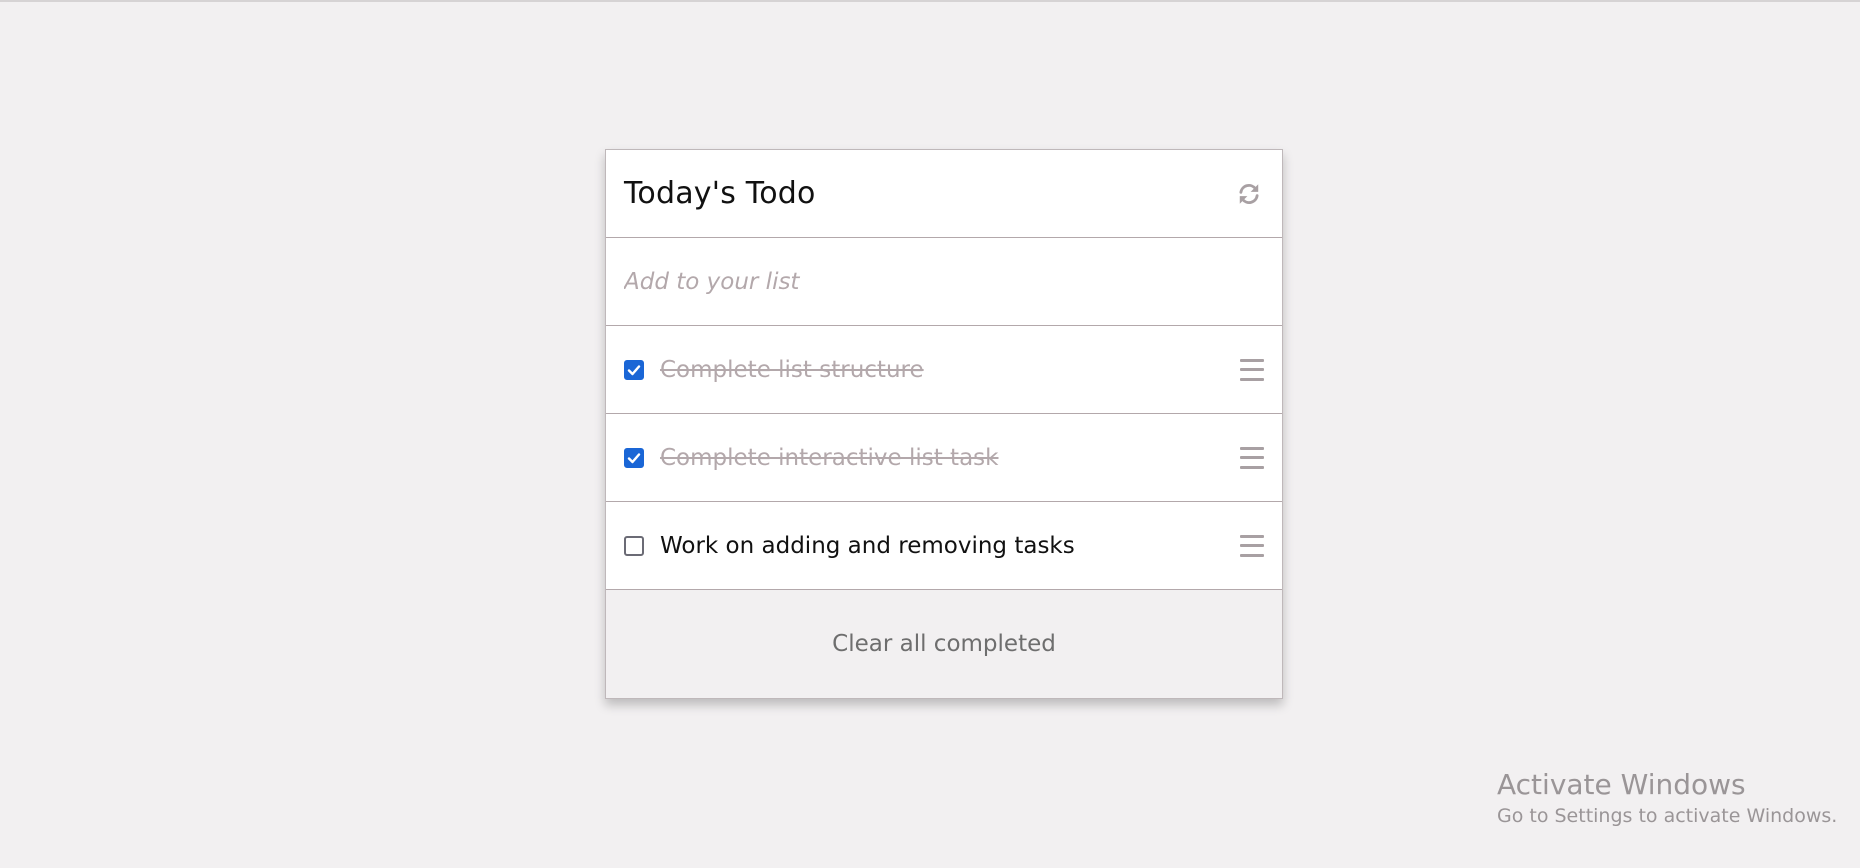 The image size is (1860, 868). I want to click on add-item-row, so click(944, 282).